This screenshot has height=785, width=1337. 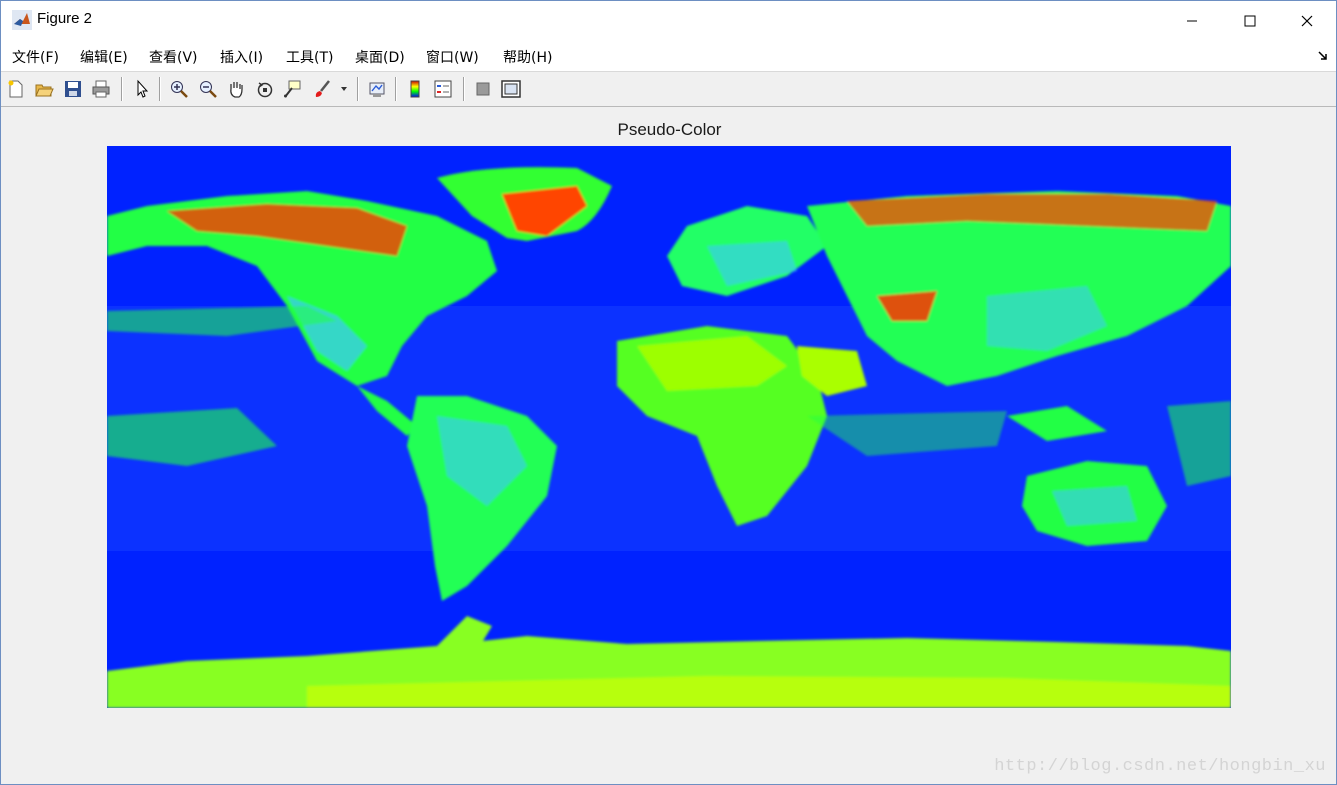 I want to click on figure-toolbar, so click(x=668, y=89).